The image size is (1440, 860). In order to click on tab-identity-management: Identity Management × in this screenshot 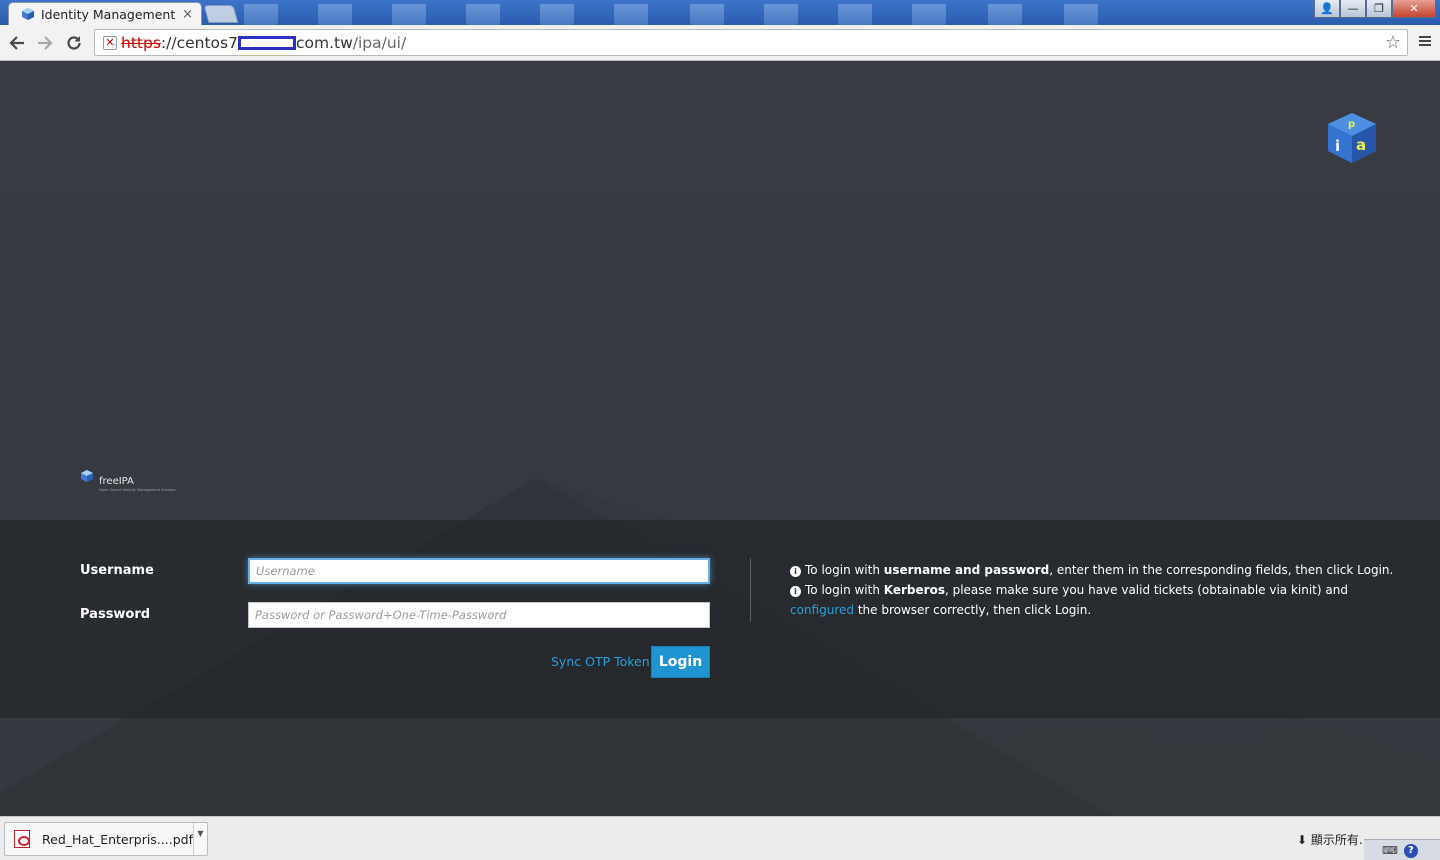, I will do `click(105, 13)`.